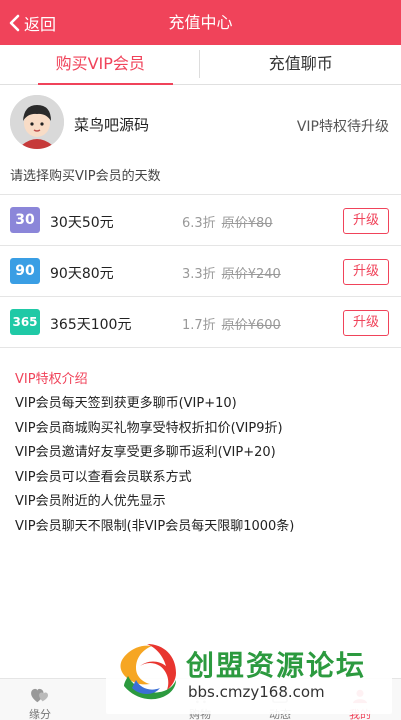 Image resolution: width=401 pixels, height=720 pixels. I want to click on plan-discount: 1.7折 原价¥600, so click(231, 323).